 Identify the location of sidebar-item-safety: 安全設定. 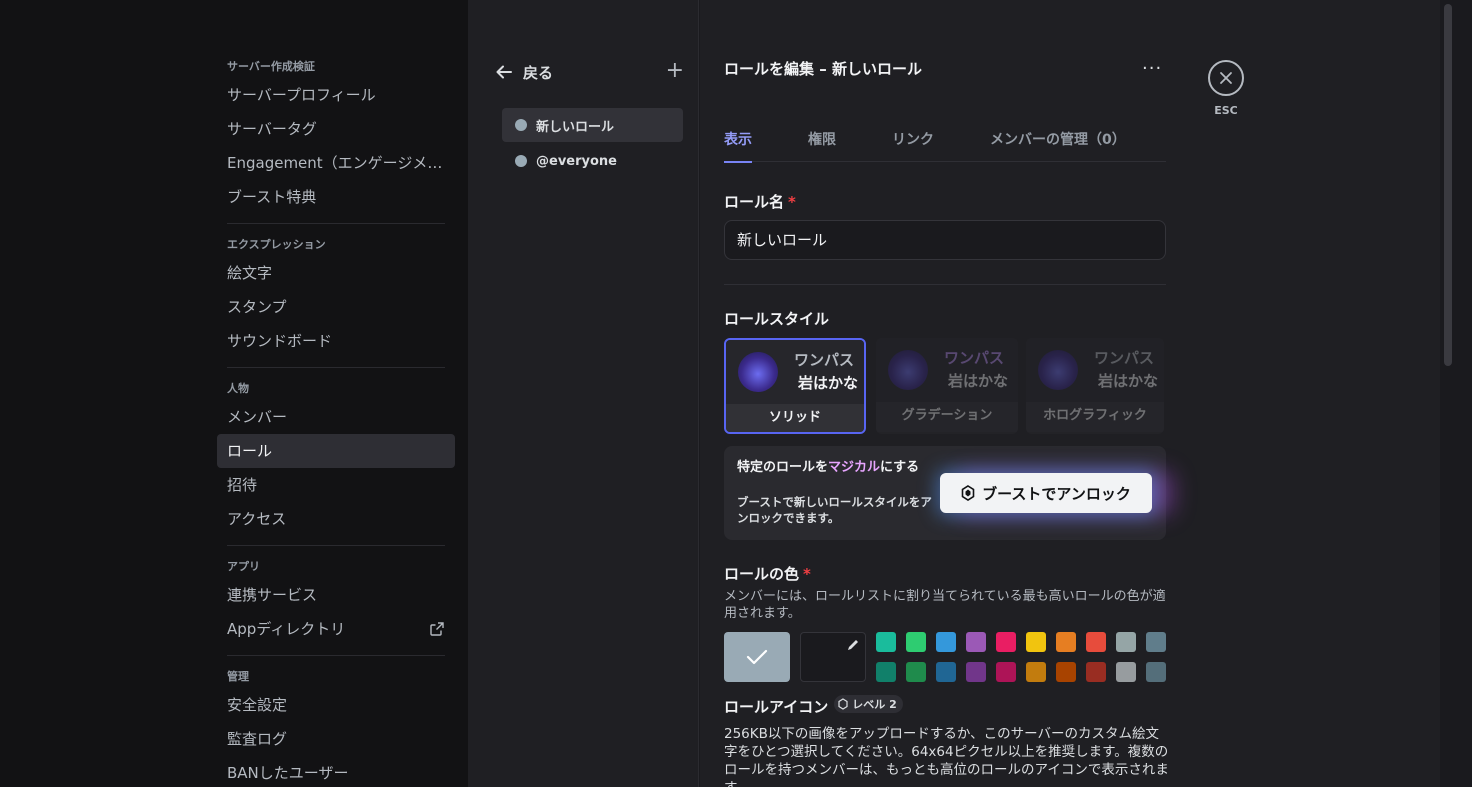
(336, 705).